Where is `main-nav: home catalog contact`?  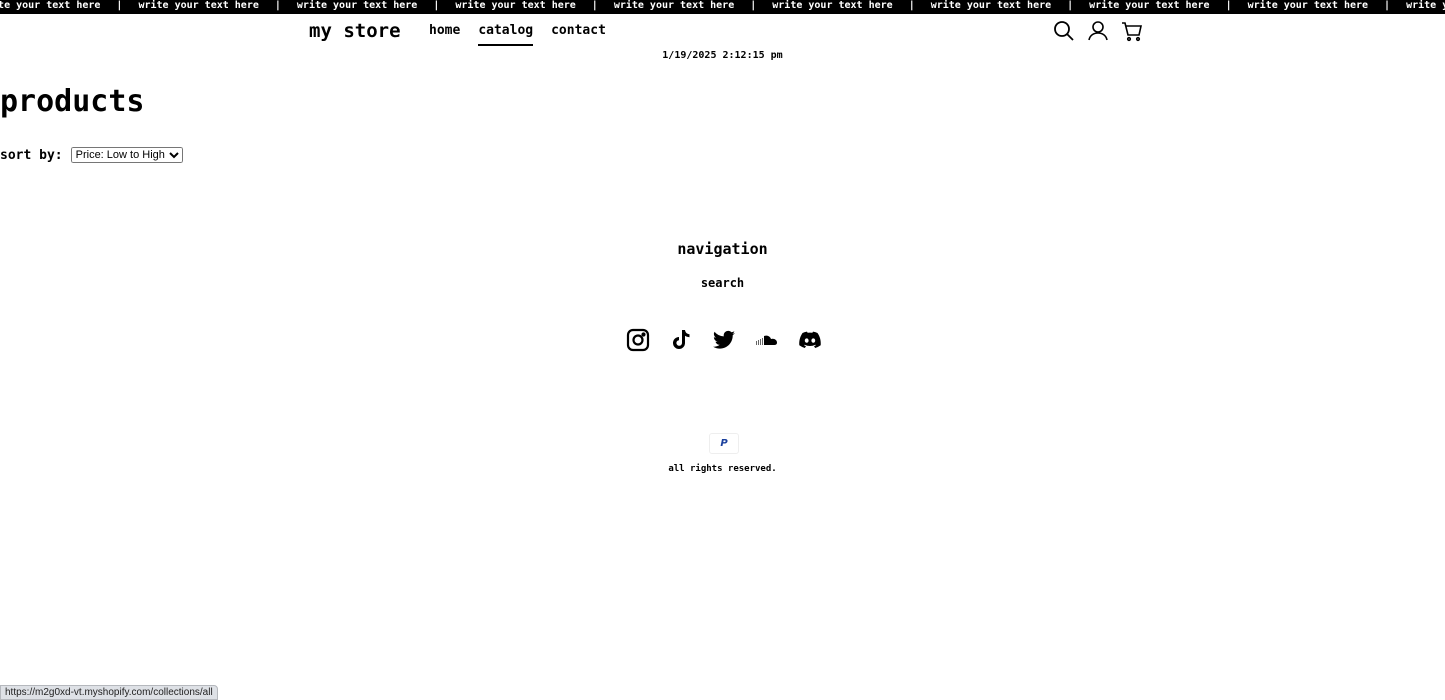 main-nav: home catalog contact is located at coordinates (517, 34).